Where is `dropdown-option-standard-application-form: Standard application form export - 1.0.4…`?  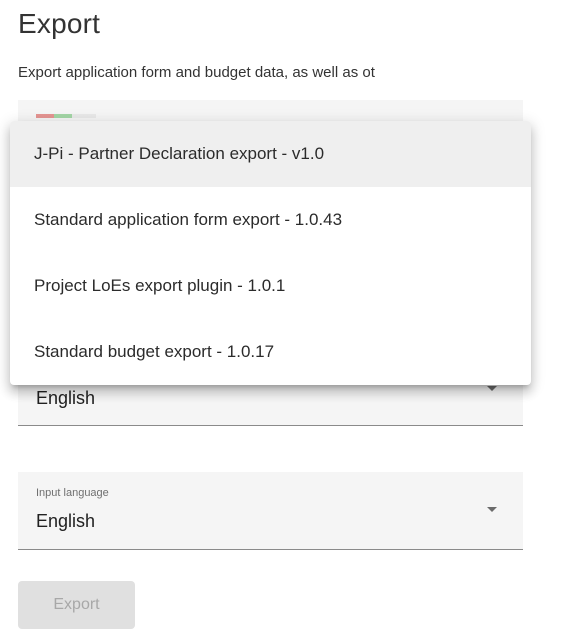
dropdown-option-standard-application-form: Standard application form export - 1.0.4… is located at coordinates (270, 220).